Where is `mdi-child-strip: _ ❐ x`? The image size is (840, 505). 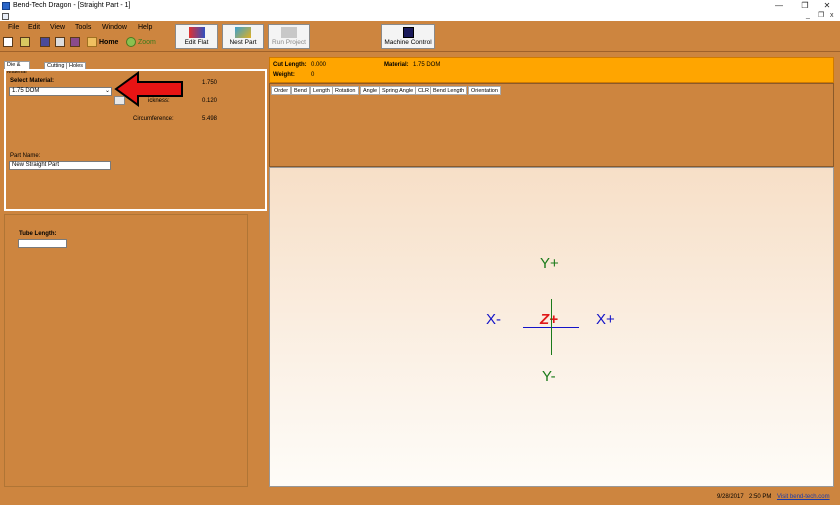
mdi-child-strip: _ ❐ x is located at coordinates (420, 16).